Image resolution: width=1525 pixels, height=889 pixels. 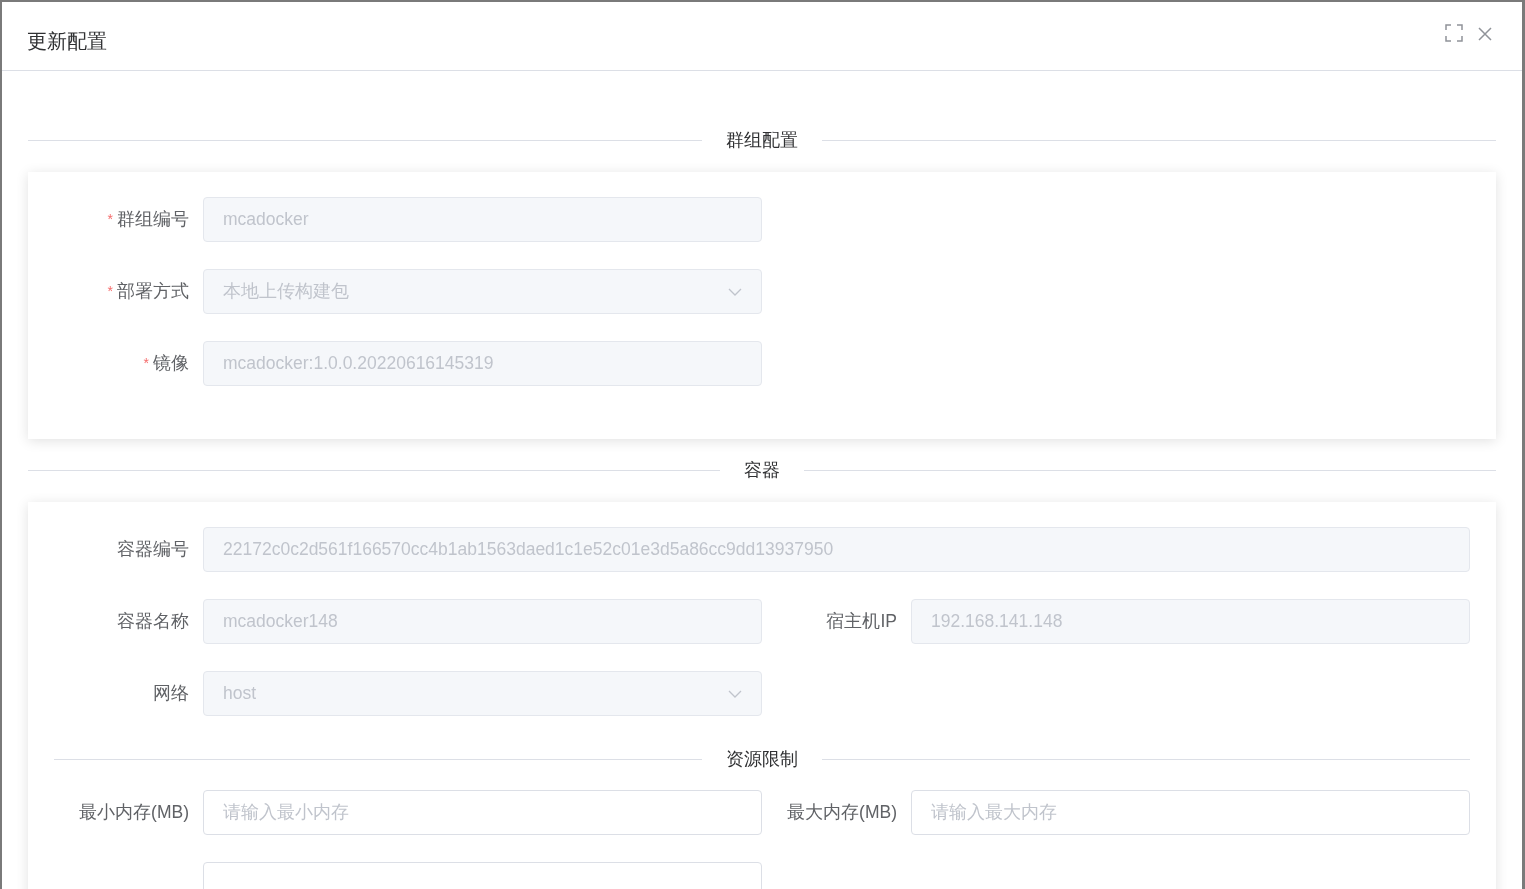 What do you see at coordinates (134, 813) in the screenshot?
I see `field-label: 最小内存(MB)` at bounding box center [134, 813].